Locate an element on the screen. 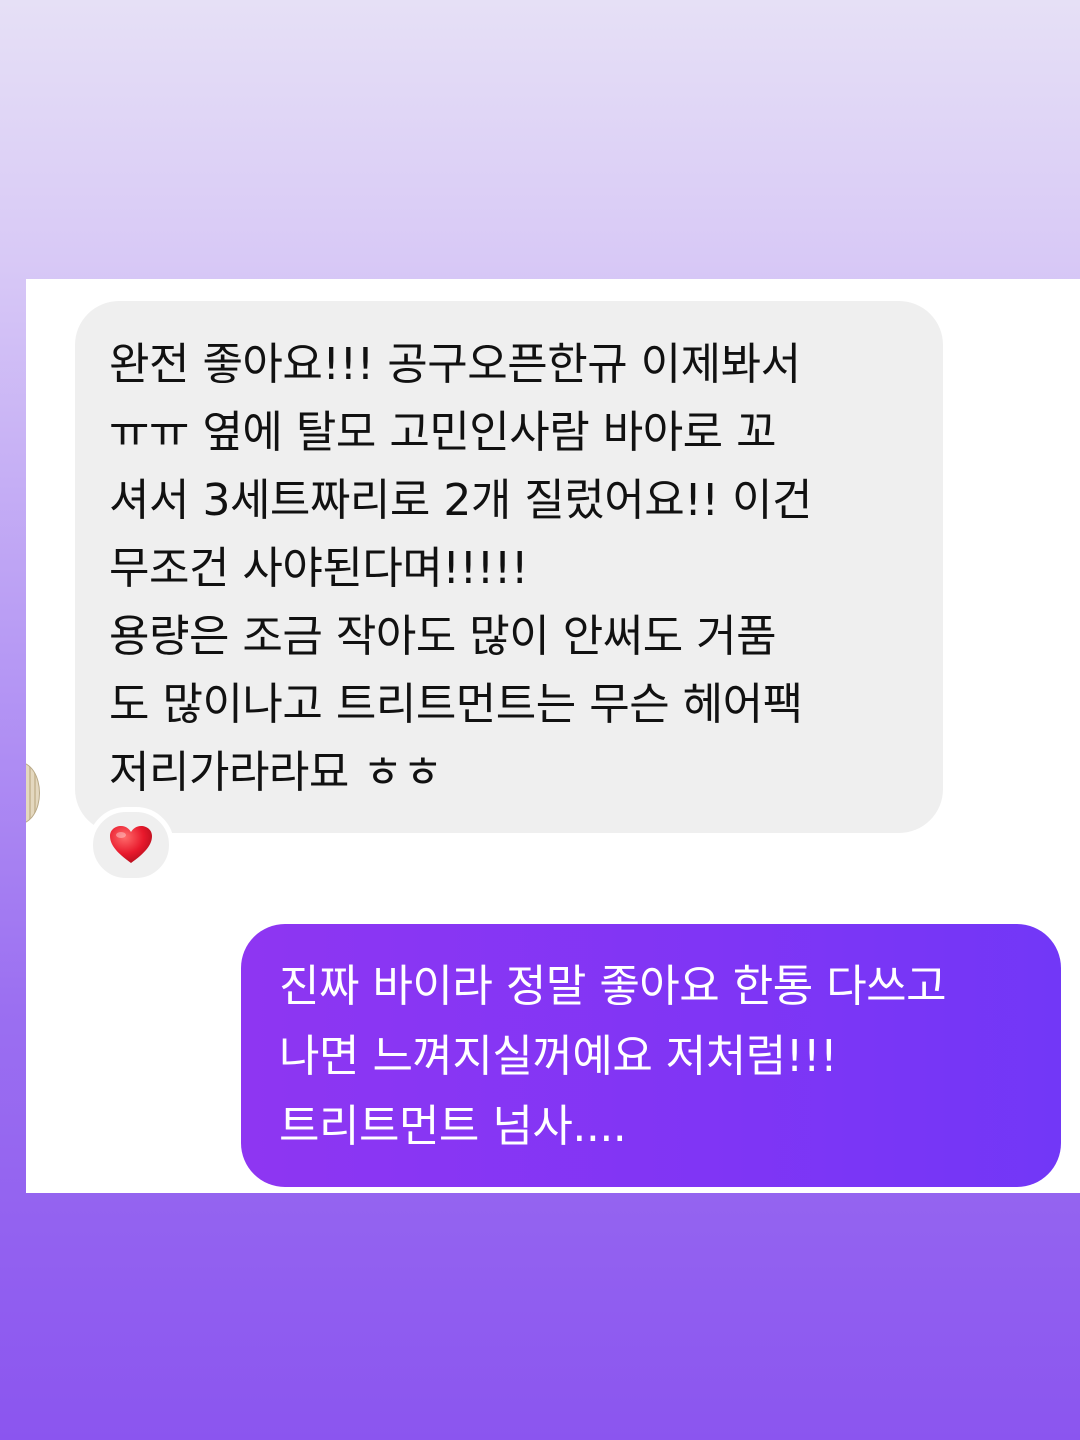  received-message-line: 셔서 3세트짜리로 2개 질렀어요!! 이건 is located at coordinates (460, 500).